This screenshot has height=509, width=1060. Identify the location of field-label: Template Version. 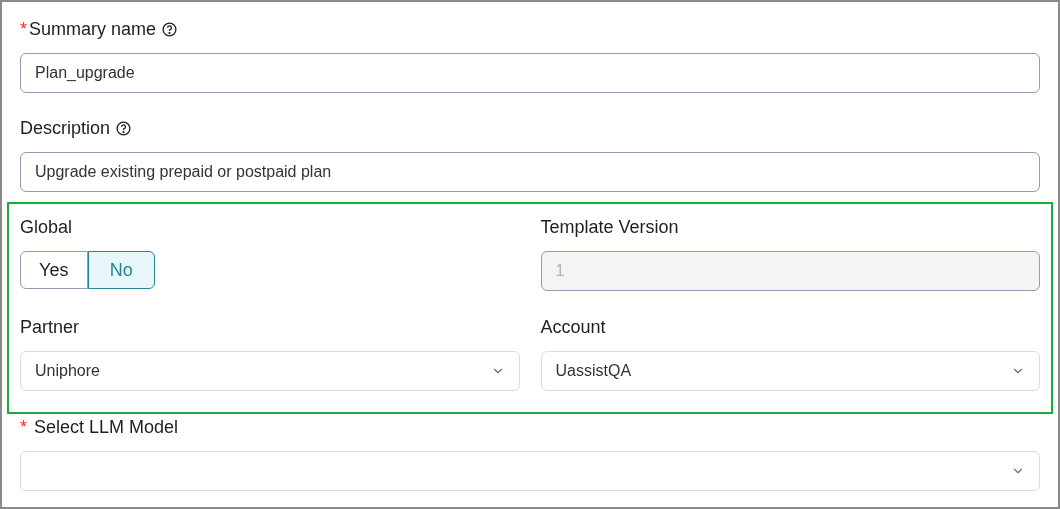
(609, 227).